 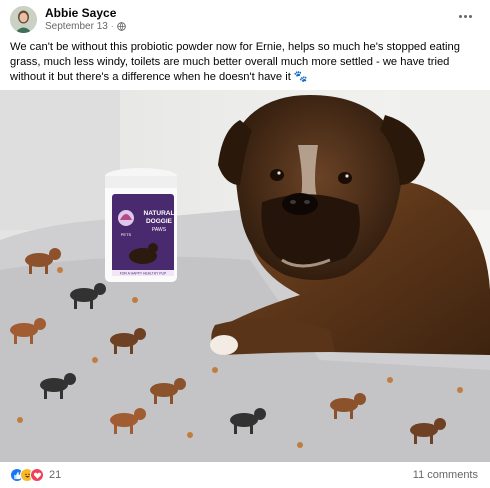 What do you see at coordinates (159, 230) in the screenshot?
I see `product-label-line3: PAWS` at bounding box center [159, 230].